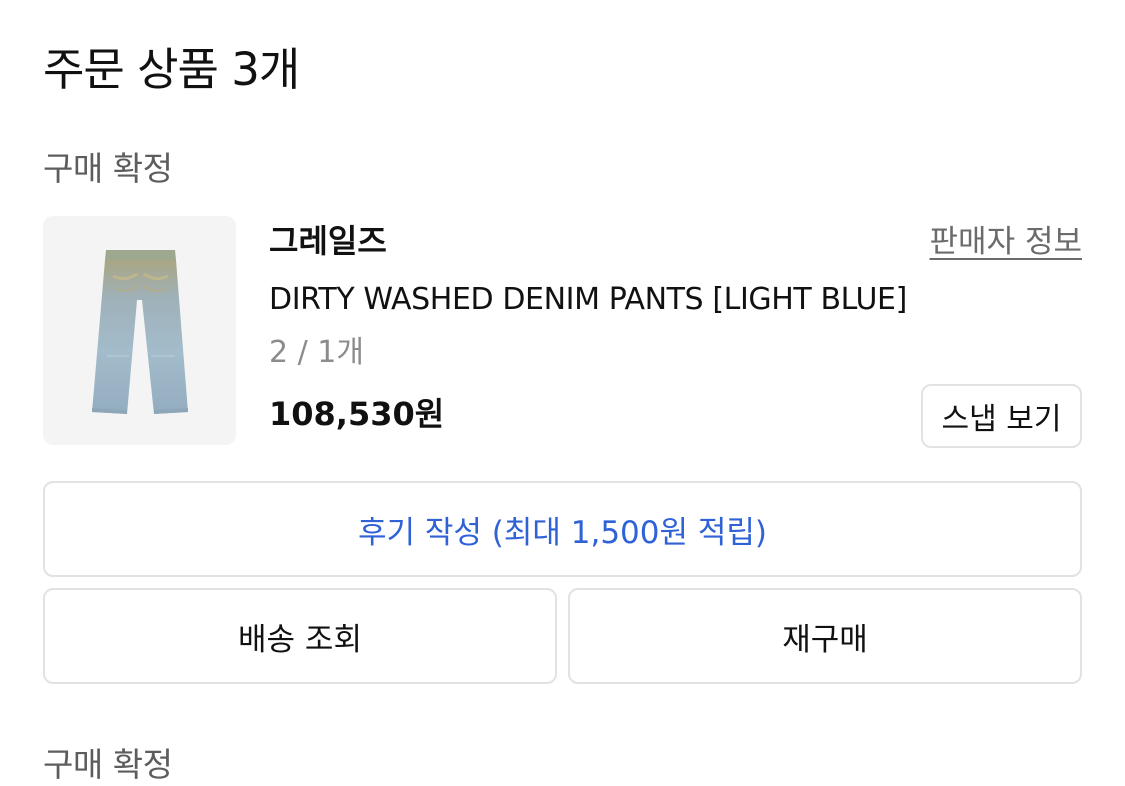  I want to click on denim-pants-image, so click(140, 332).